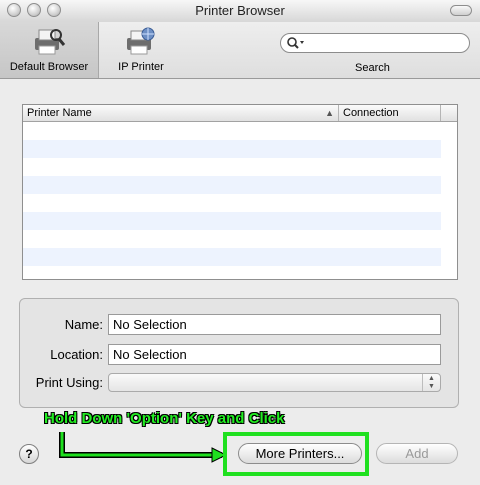 The height and width of the screenshot is (485, 480). What do you see at coordinates (390, 113) in the screenshot?
I see `column-header-connection: Connection` at bounding box center [390, 113].